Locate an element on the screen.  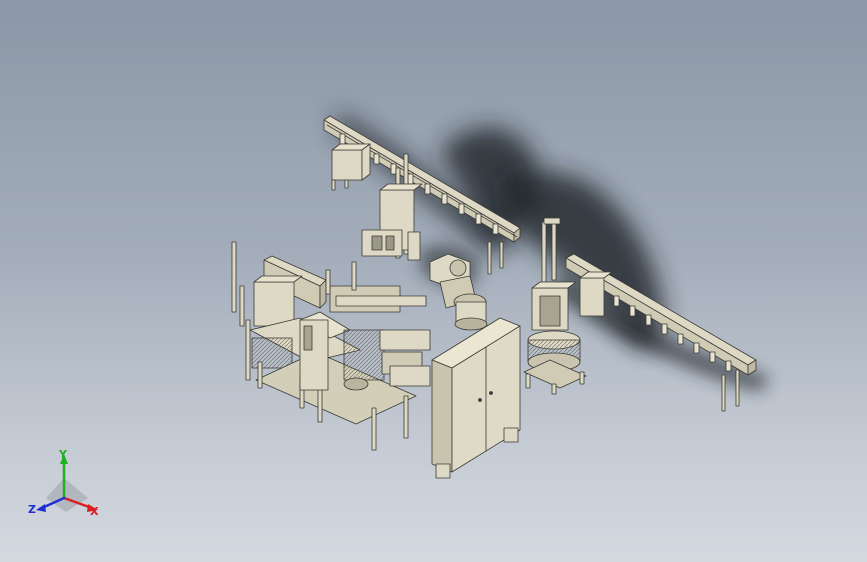
y-axis-label: Y is located at coordinates (63, 454).